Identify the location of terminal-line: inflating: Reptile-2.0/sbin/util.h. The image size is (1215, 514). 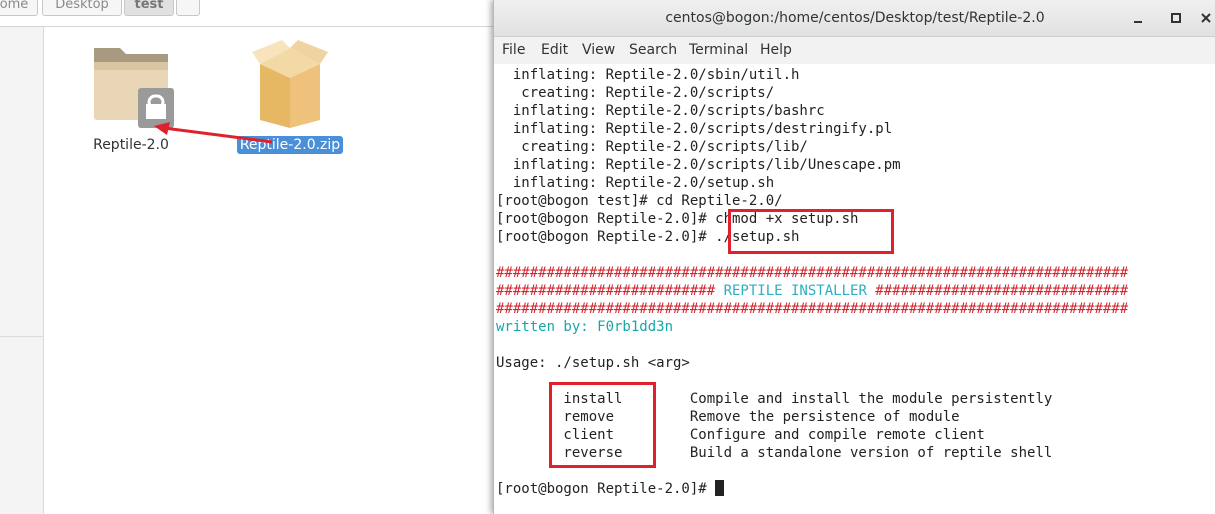
(648, 75).